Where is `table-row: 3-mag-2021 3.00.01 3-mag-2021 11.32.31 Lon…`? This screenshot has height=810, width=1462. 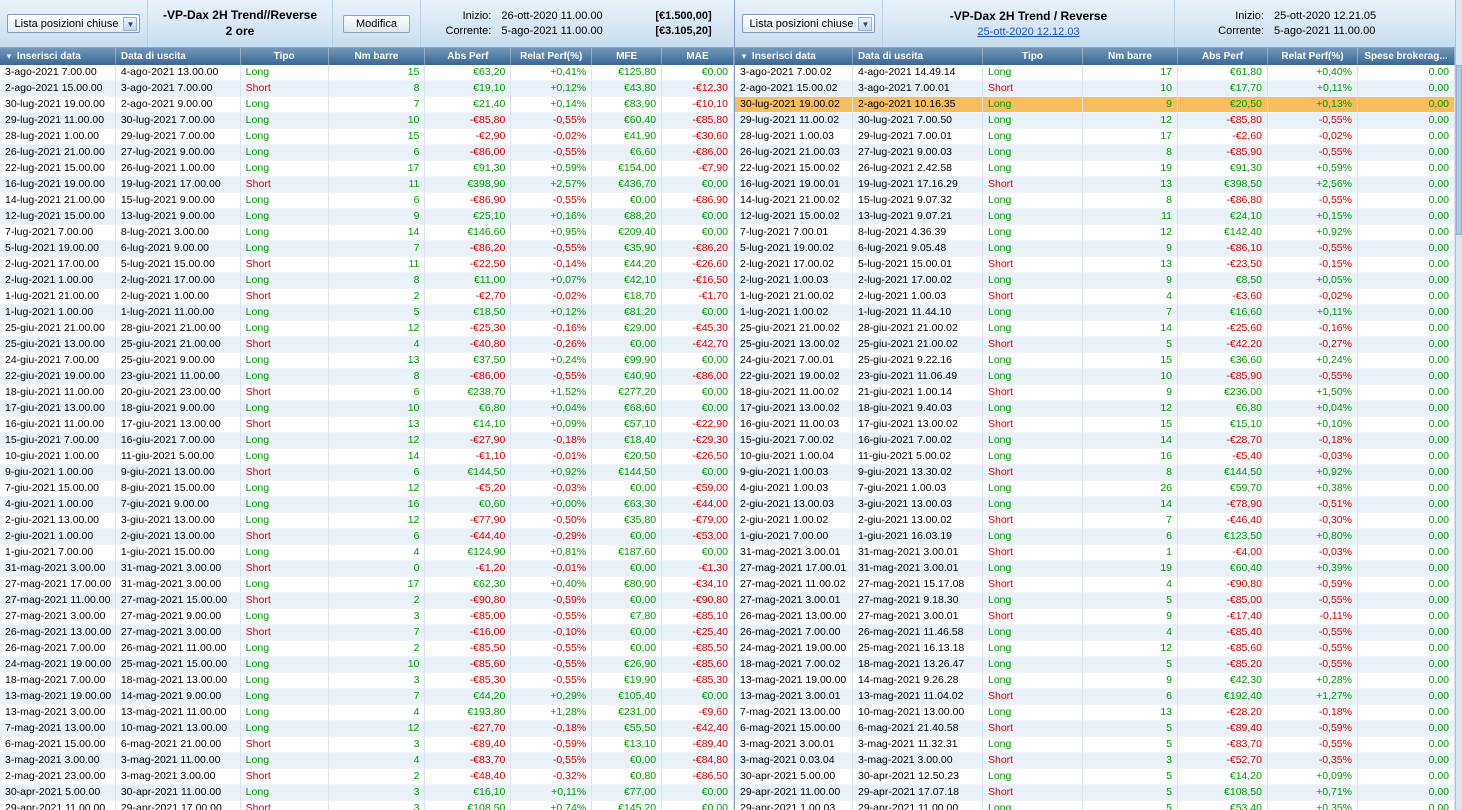
table-row: 3-mag-2021 3.00.01 3-mag-2021 11.32.31 Lon… is located at coordinates (1095, 745).